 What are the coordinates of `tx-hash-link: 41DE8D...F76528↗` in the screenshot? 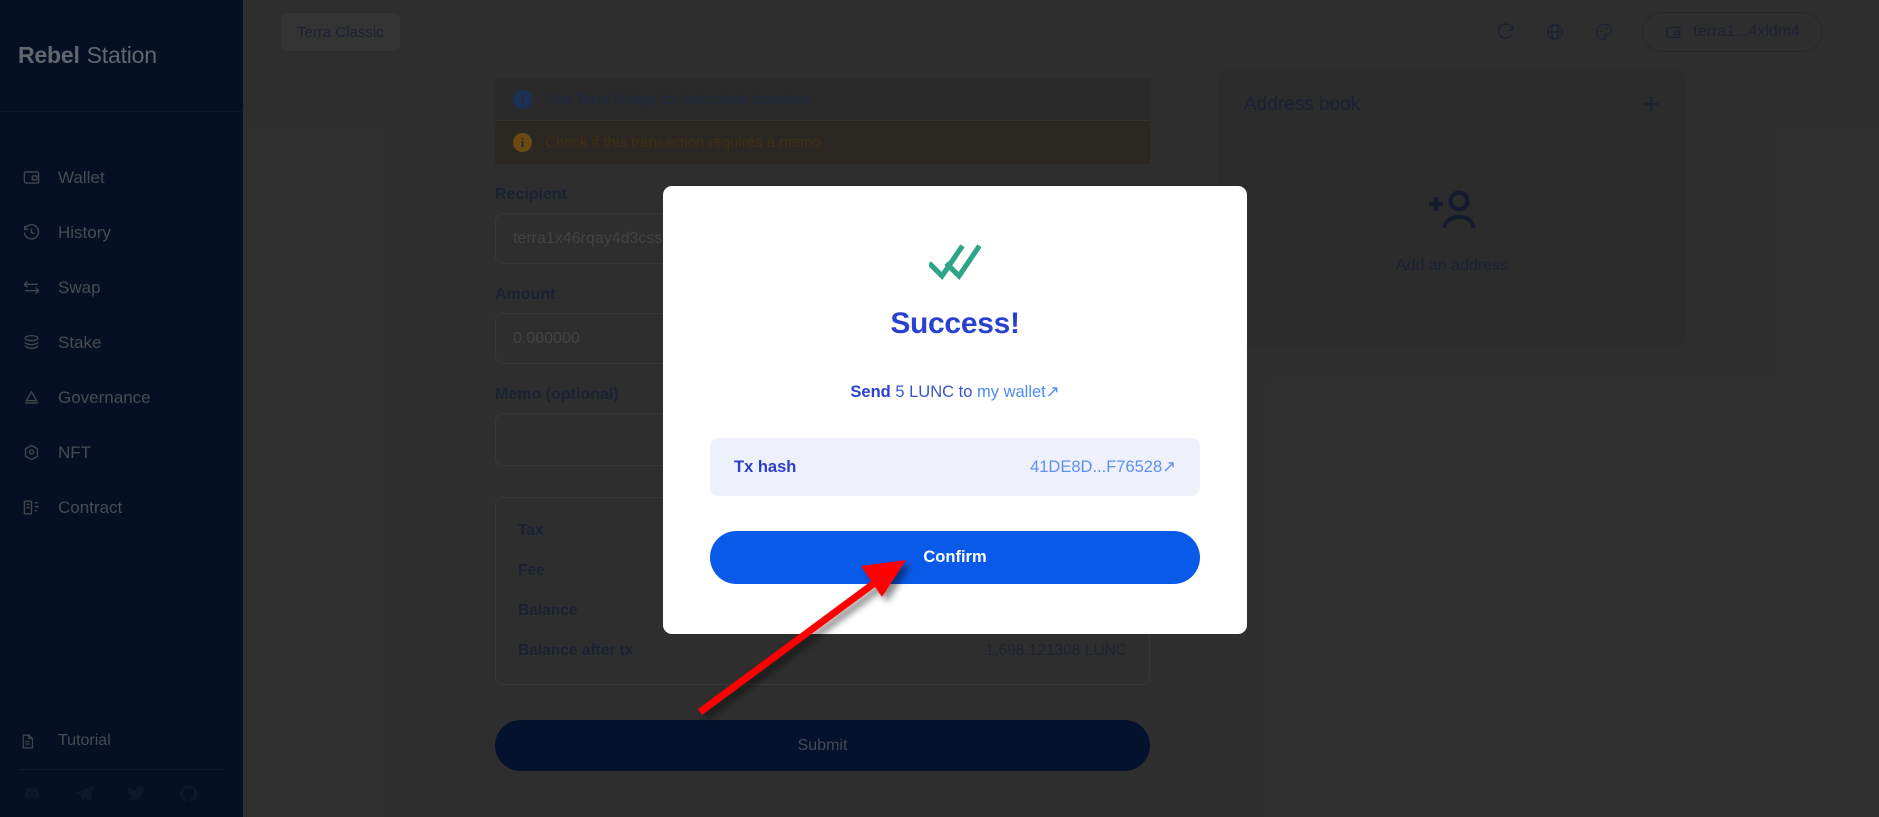 It's located at (1103, 467).